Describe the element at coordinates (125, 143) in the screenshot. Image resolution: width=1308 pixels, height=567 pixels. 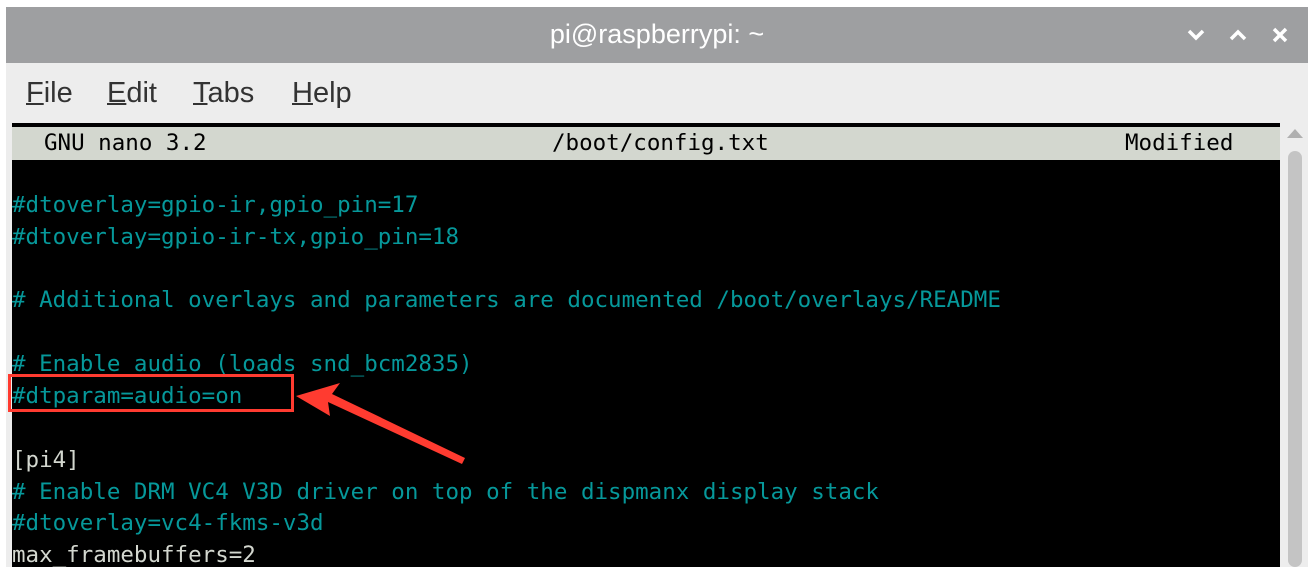
I see `nano-version: GNU nano 3.2` at that location.